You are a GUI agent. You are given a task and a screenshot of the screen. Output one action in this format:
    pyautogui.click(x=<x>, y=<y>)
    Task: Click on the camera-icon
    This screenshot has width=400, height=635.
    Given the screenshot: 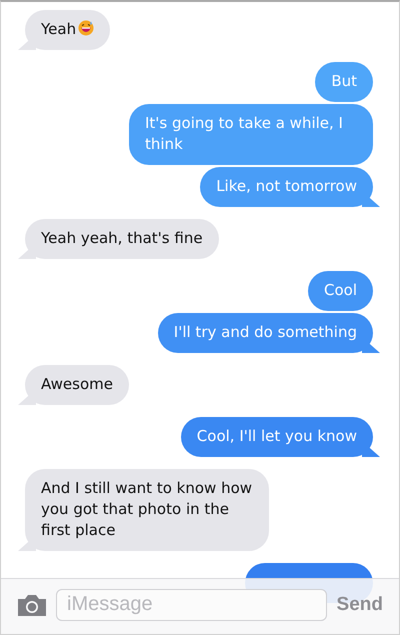 What is the action you would take?
    pyautogui.click(x=32, y=604)
    